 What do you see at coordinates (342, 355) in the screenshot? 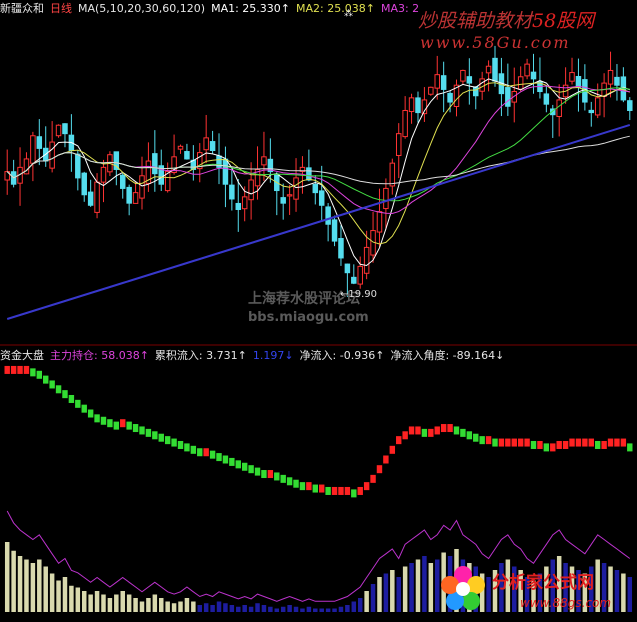
I see `net-inflow-value: 净流入: -0.936↑` at bounding box center [342, 355].